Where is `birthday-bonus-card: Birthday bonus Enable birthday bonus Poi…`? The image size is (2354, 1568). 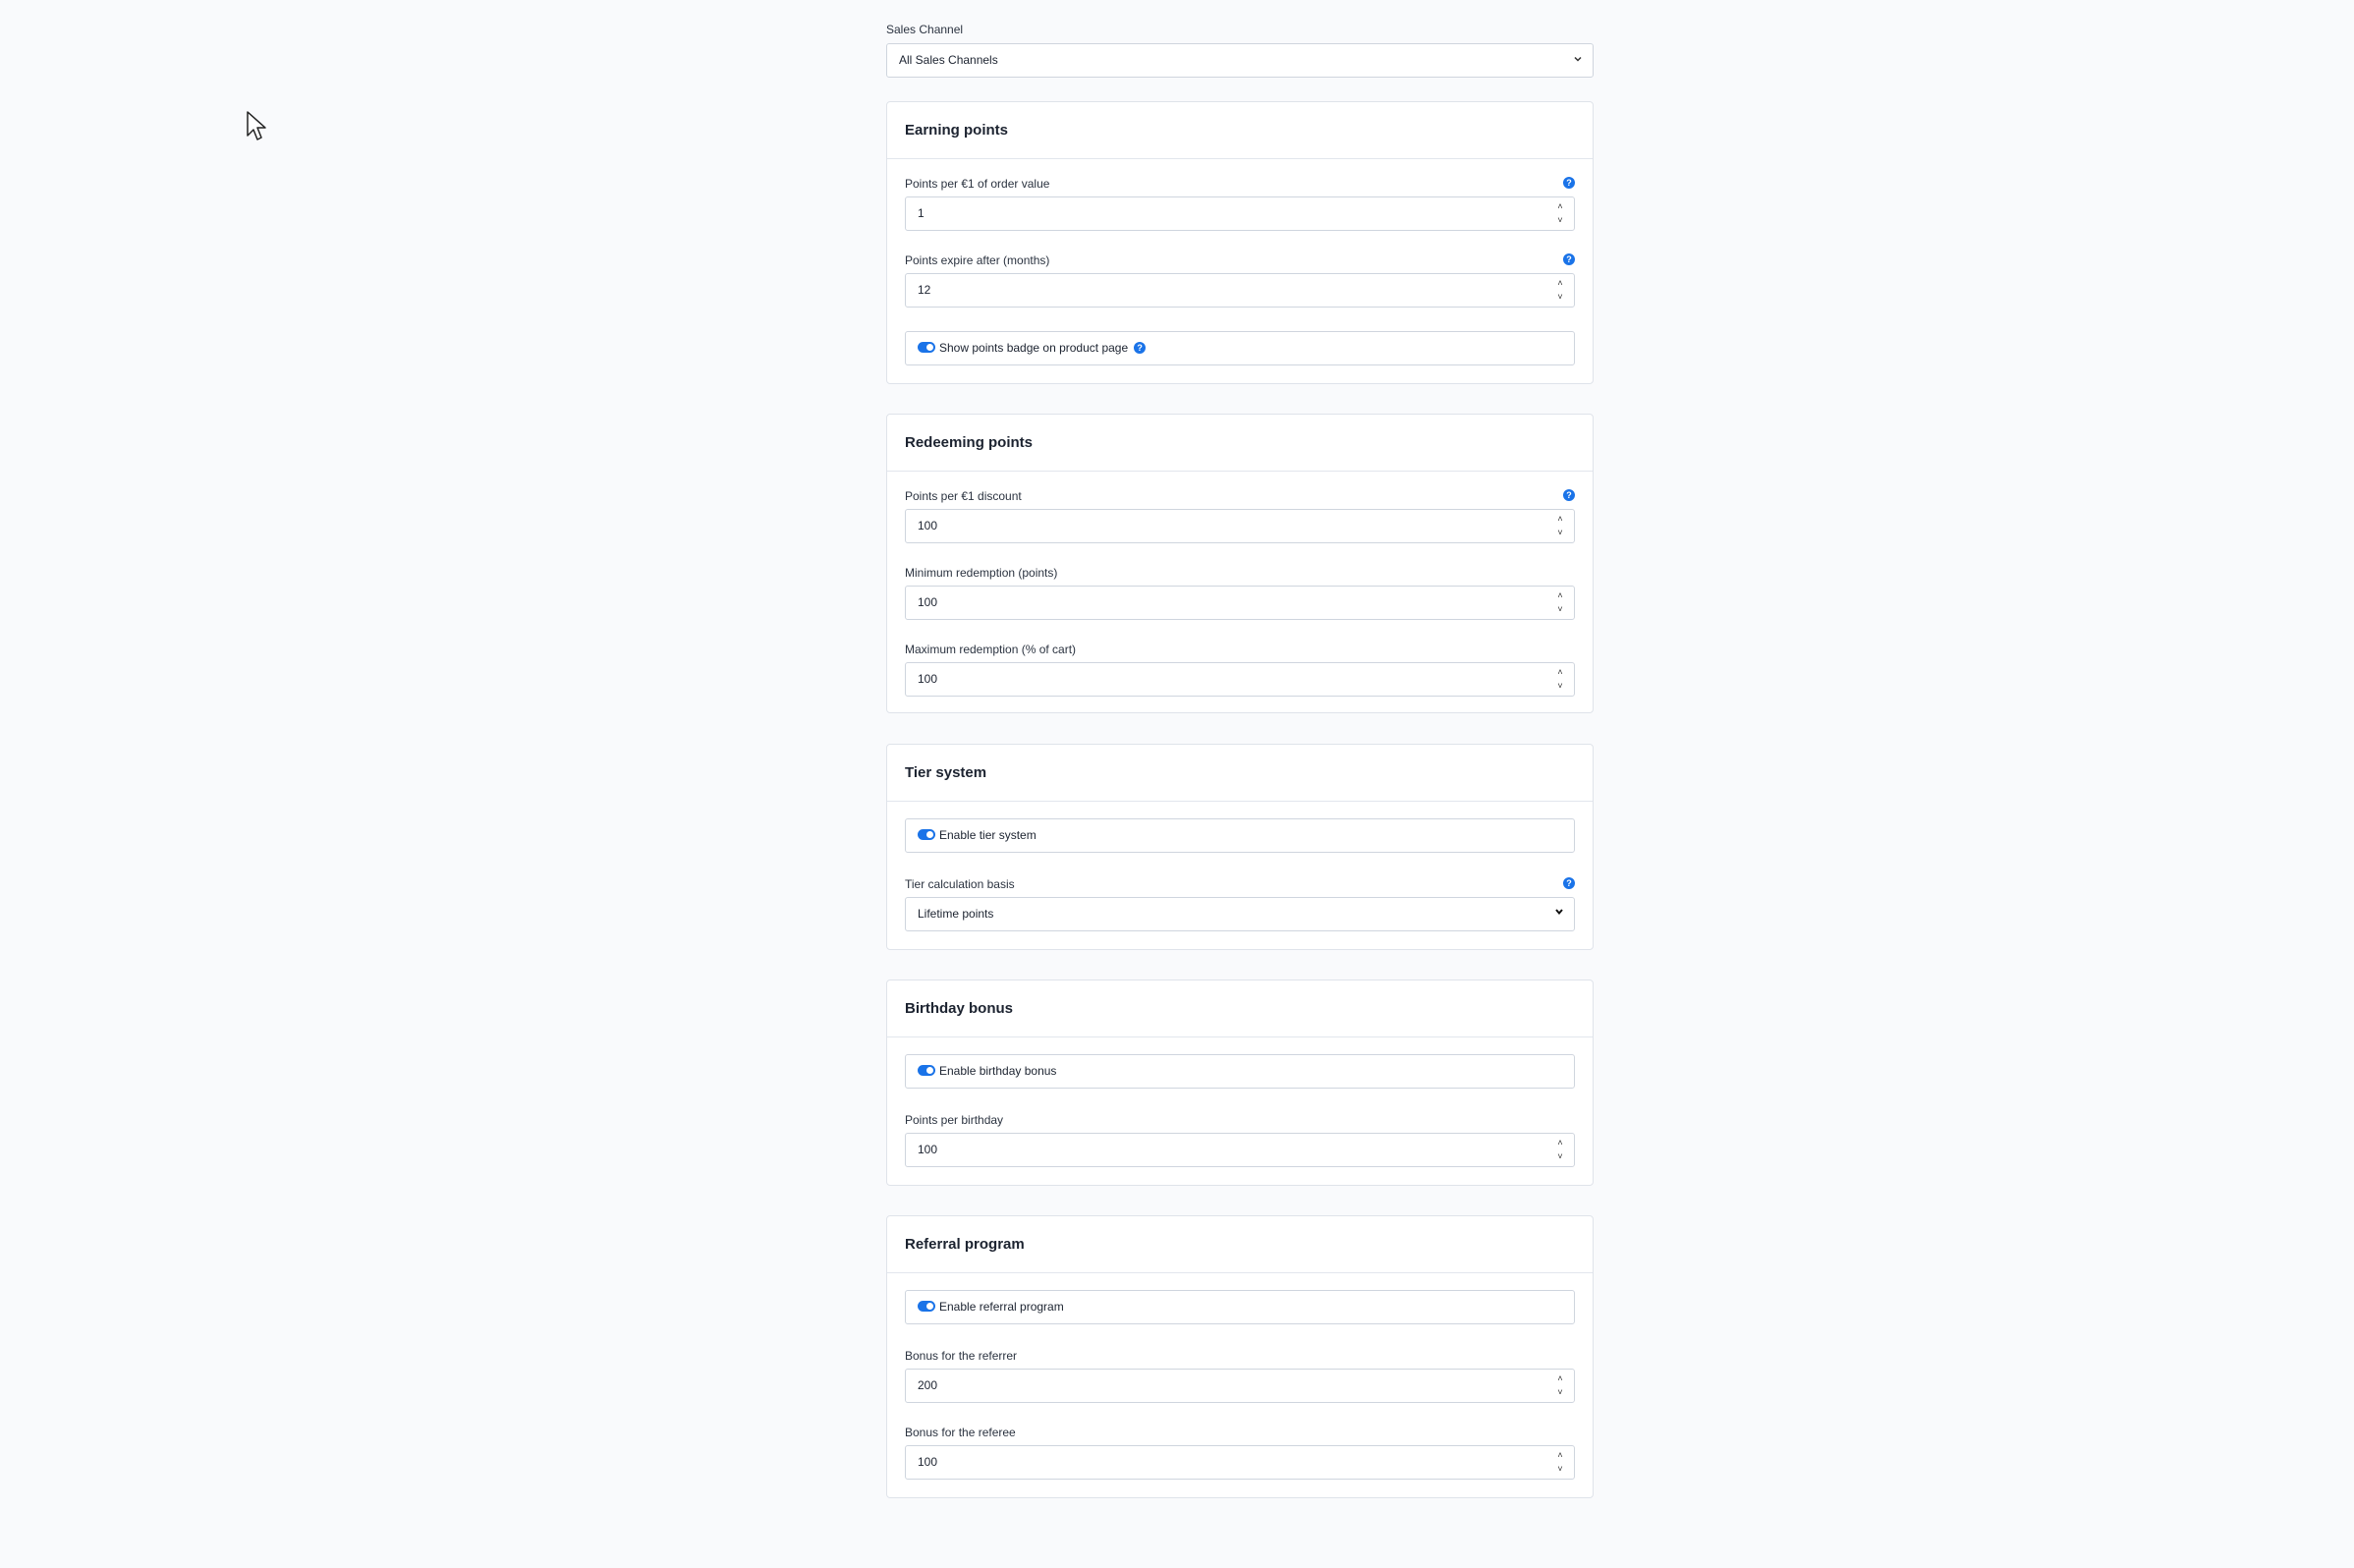
birthday-bonus-card: Birthday bonus Enable birthday bonus Poi… is located at coordinates (1240, 1083).